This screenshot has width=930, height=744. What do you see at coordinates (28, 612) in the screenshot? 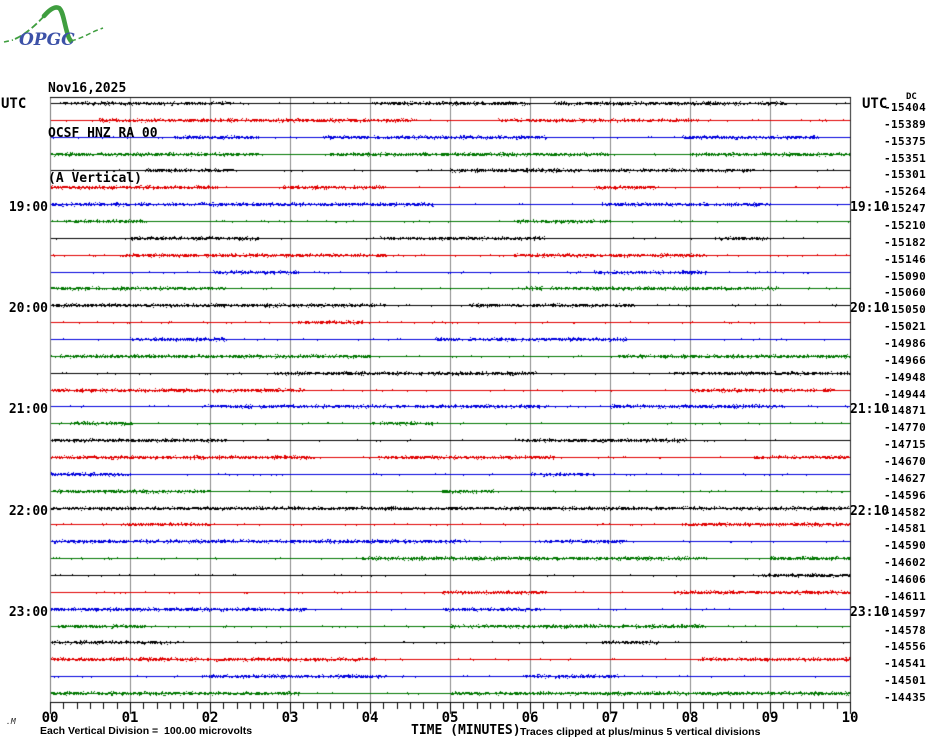
I see `hour-label-left: 23:00` at bounding box center [28, 612].